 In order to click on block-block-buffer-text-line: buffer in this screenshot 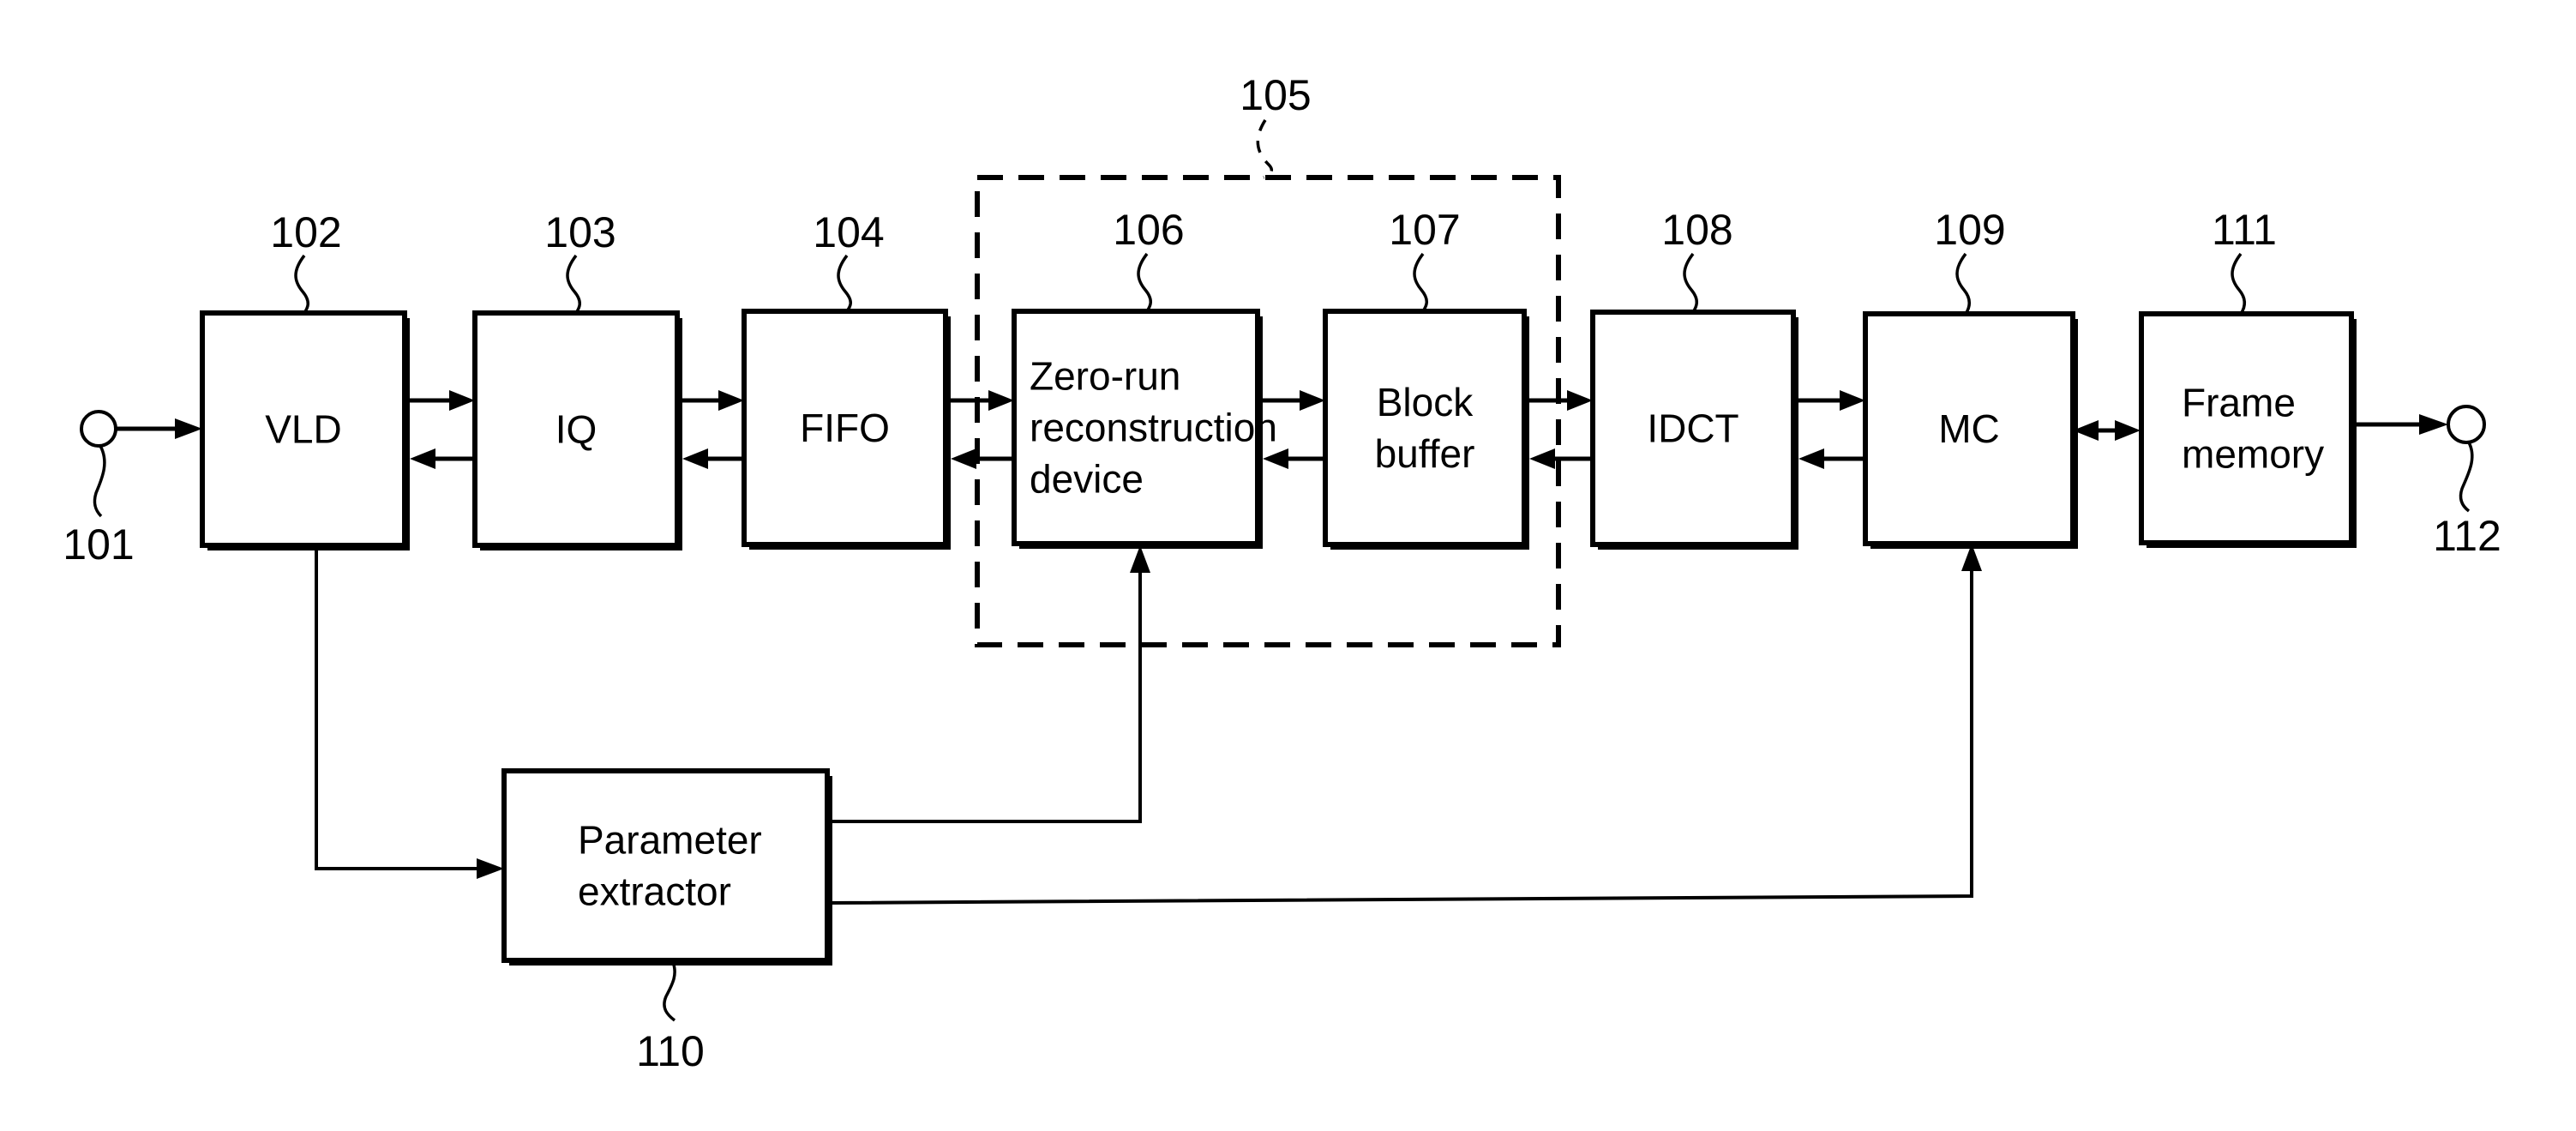, I will do `click(1425, 453)`.